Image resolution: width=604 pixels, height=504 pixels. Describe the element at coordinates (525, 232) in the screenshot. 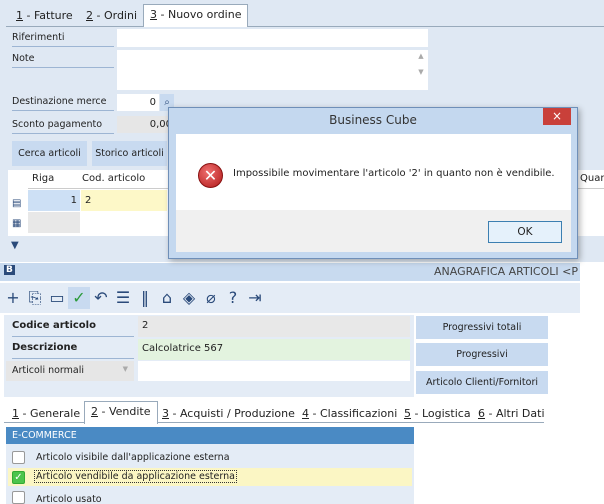

I see `ok-button: OK` at that location.